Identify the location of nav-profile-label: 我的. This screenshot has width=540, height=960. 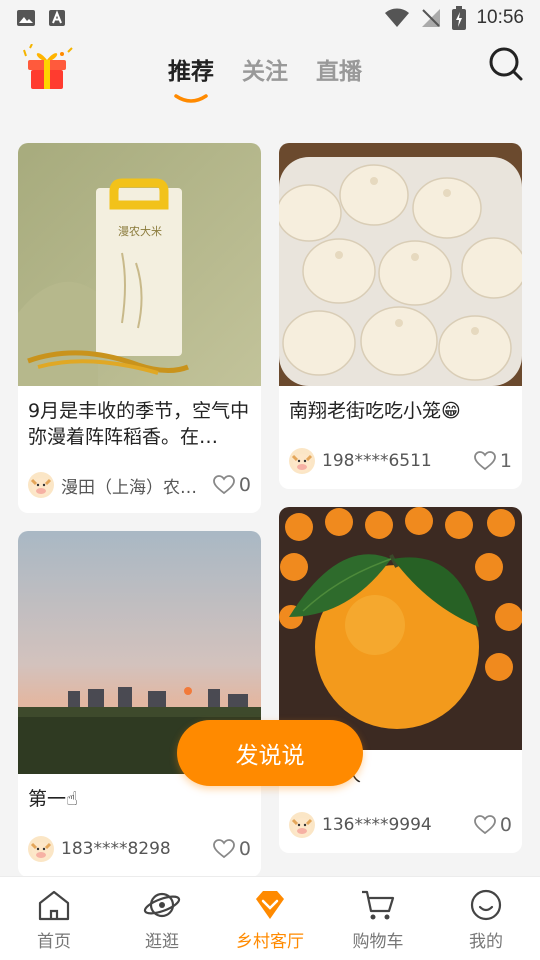
(486, 942).